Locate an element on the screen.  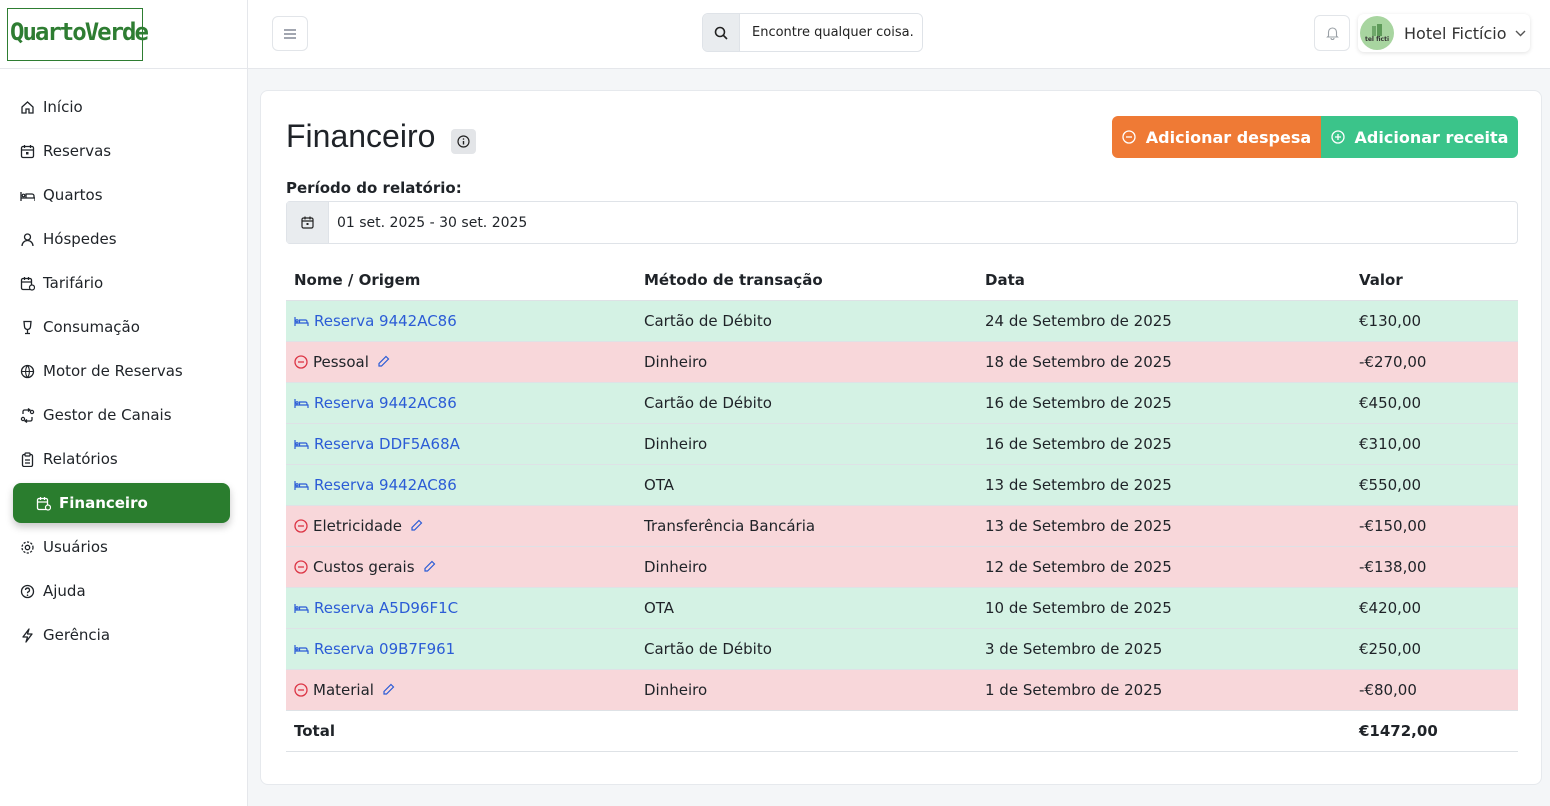
cell-name: Pessoal is located at coordinates (461, 362).